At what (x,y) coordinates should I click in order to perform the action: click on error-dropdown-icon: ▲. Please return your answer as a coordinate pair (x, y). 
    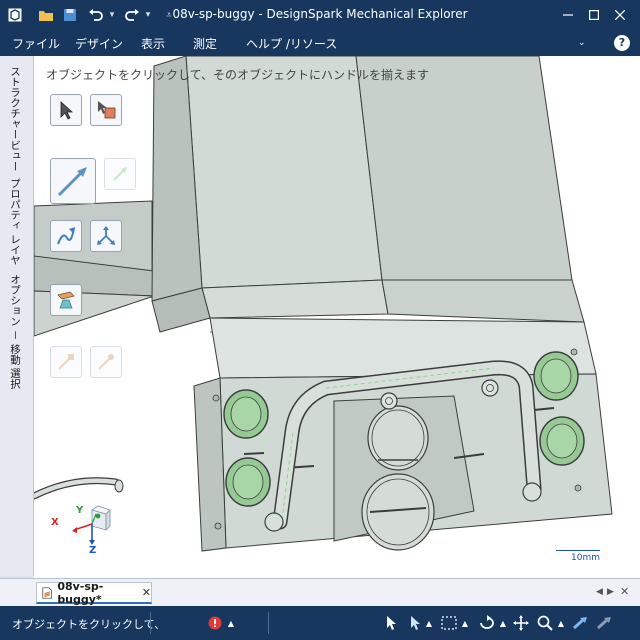
    Looking at the image, I should click on (231, 623).